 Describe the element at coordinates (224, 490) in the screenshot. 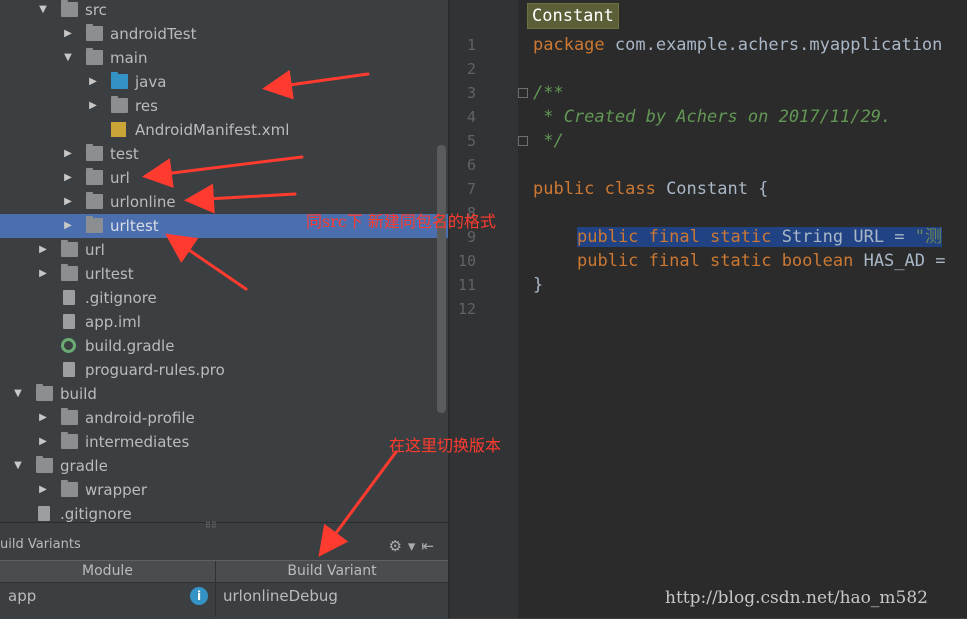

I see `tree-item: ▶ wrapper` at that location.